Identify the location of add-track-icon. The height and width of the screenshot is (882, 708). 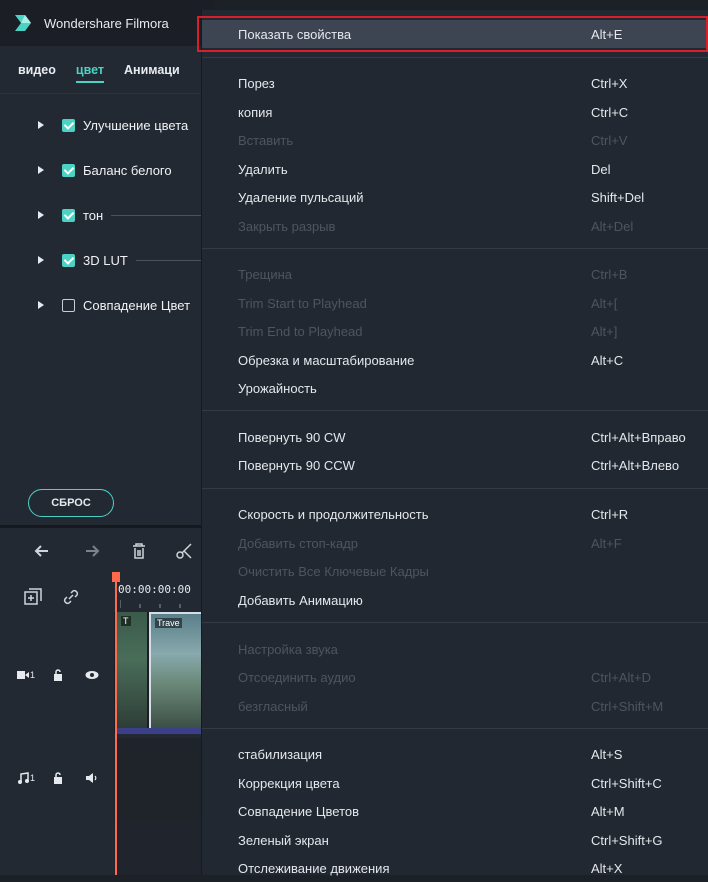
(33, 597).